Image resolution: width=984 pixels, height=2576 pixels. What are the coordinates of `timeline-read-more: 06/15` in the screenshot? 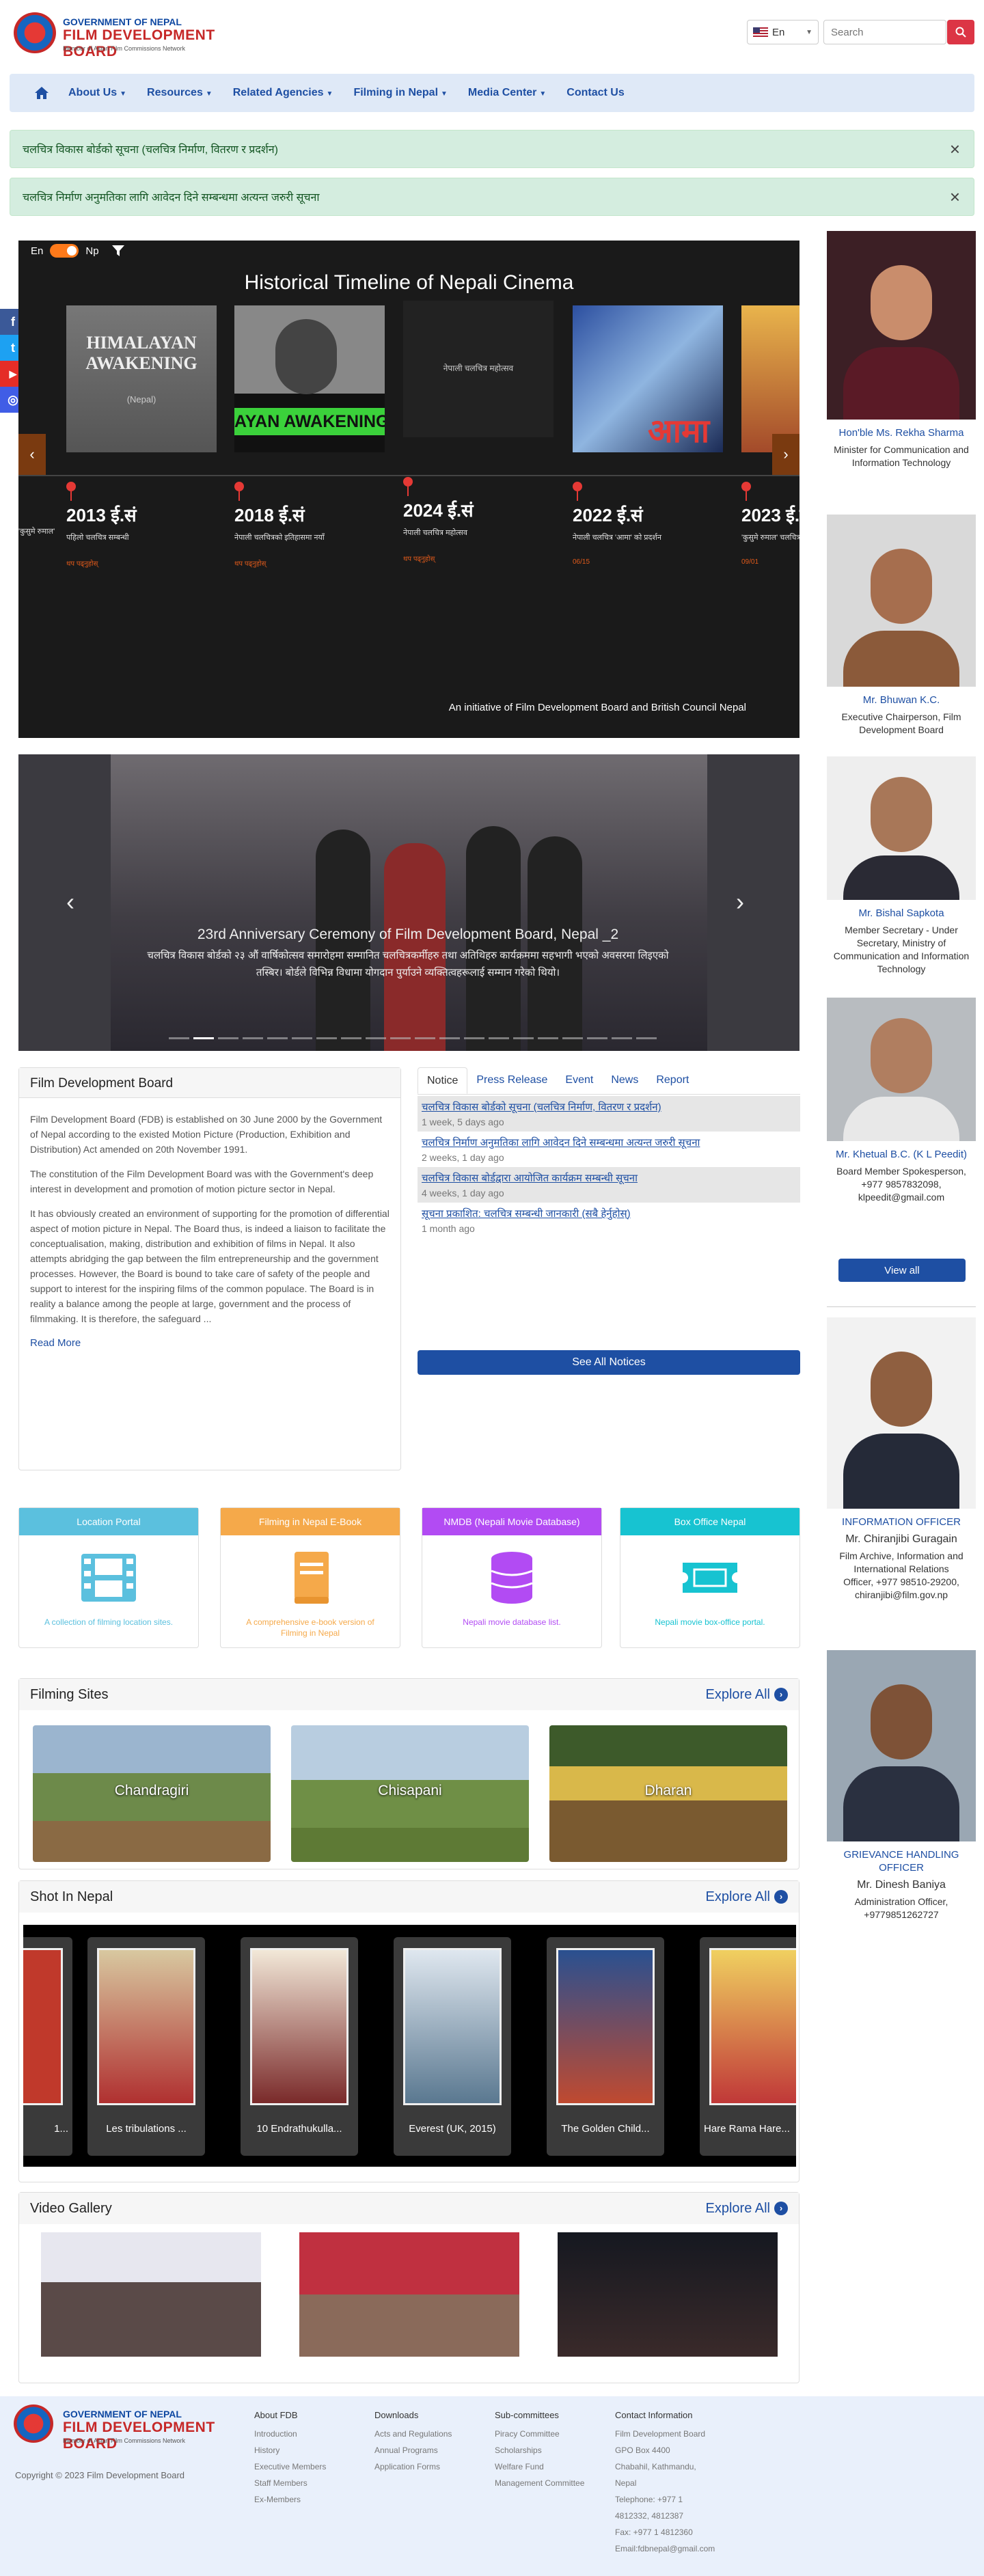 It's located at (581, 562).